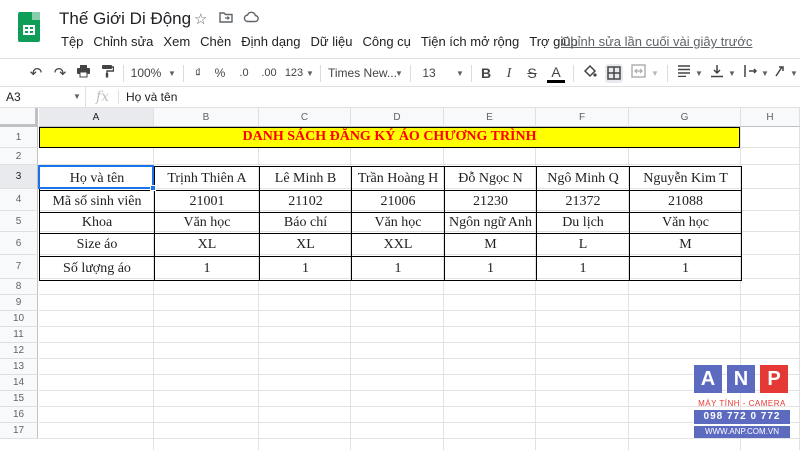 This screenshot has height=450, width=800. What do you see at coordinates (19, 335) in the screenshot?
I see `row-header-11: 11` at bounding box center [19, 335].